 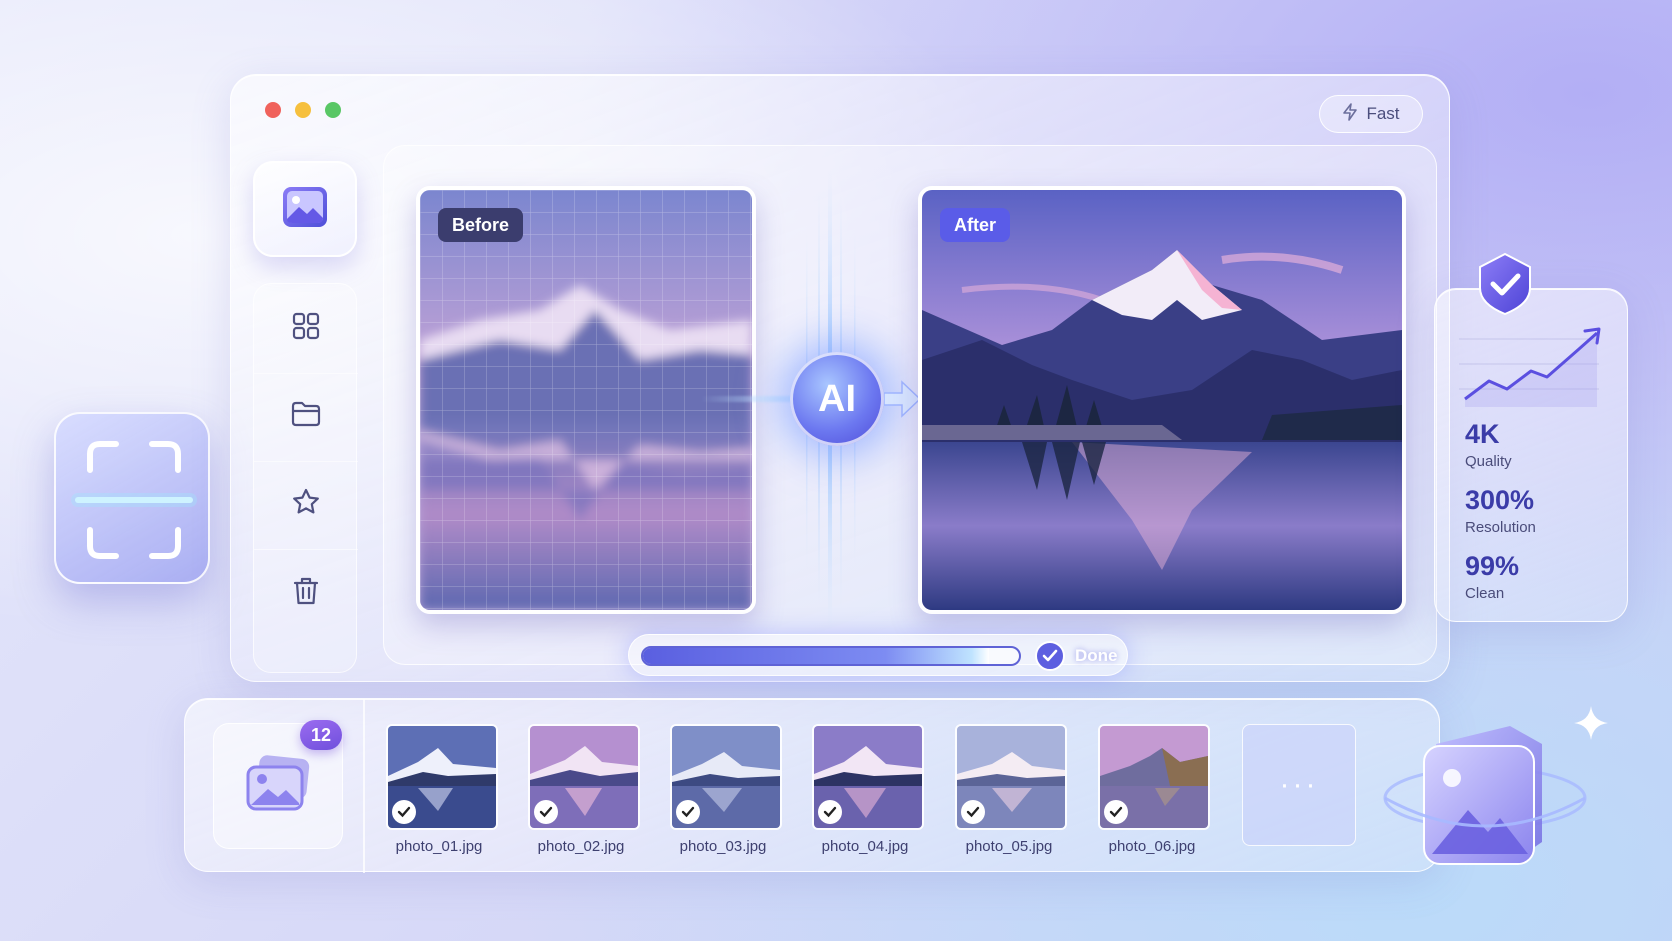 I want to click on sidebar-item-images, so click(x=305, y=209).